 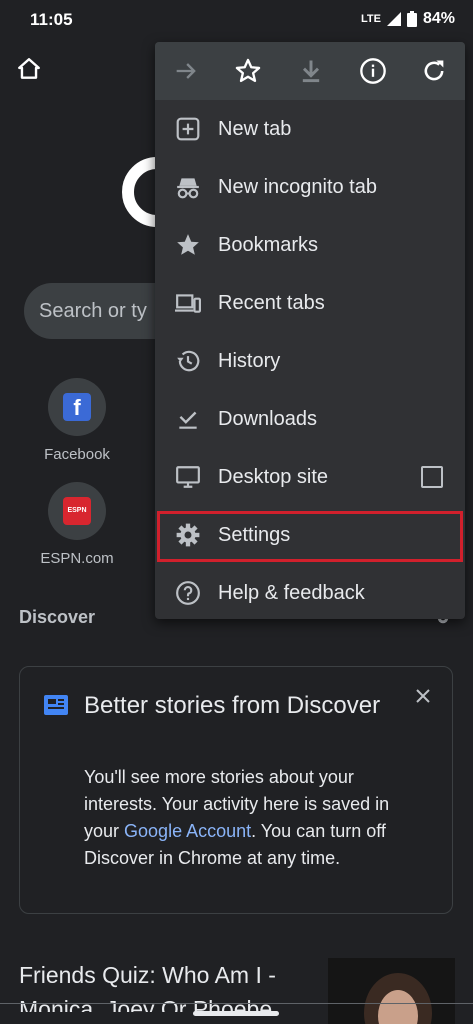 I want to click on download-check-icon, so click(x=188, y=420).